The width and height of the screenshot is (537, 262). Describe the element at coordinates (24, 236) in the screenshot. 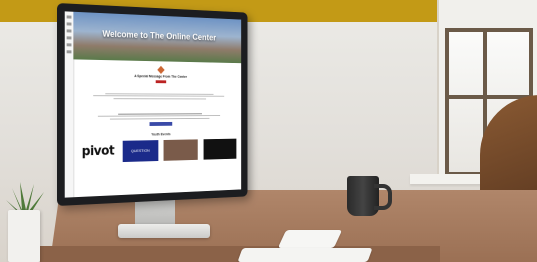

I see `plant-pot` at that location.